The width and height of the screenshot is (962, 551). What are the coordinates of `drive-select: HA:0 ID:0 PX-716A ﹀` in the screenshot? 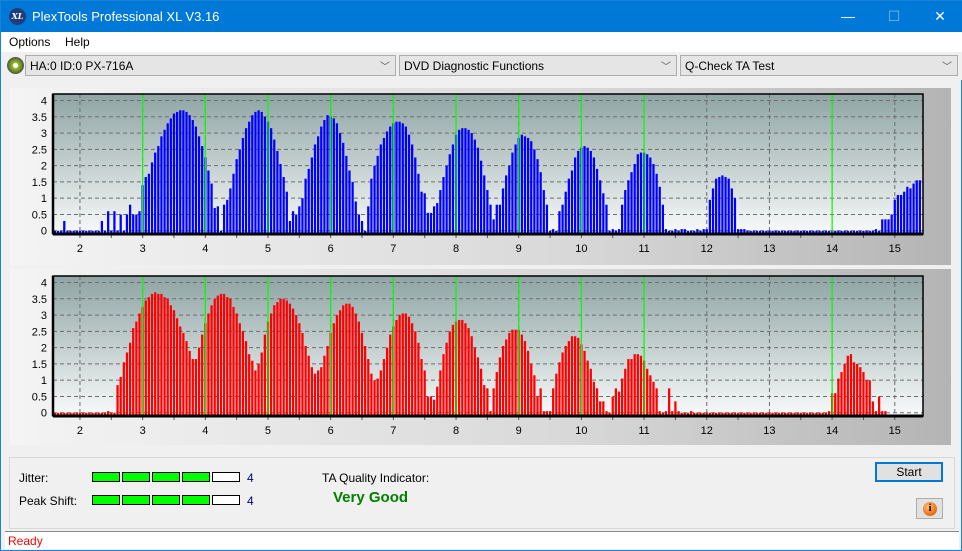 It's located at (210, 65).